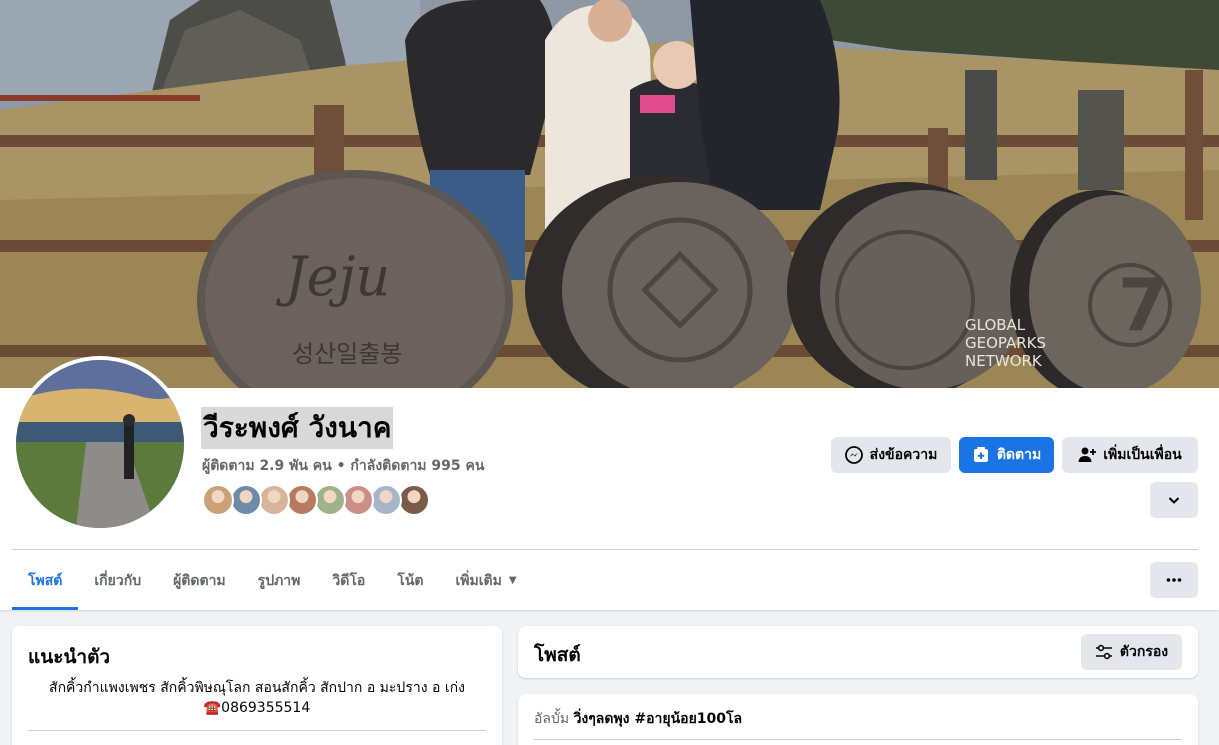 This screenshot has width=1219, height=745. What do you see at coordinates (485, 580) in the screenshot?
I see `tab-more: เพิ่มเติม ▼` at bounding box center [485, 580].